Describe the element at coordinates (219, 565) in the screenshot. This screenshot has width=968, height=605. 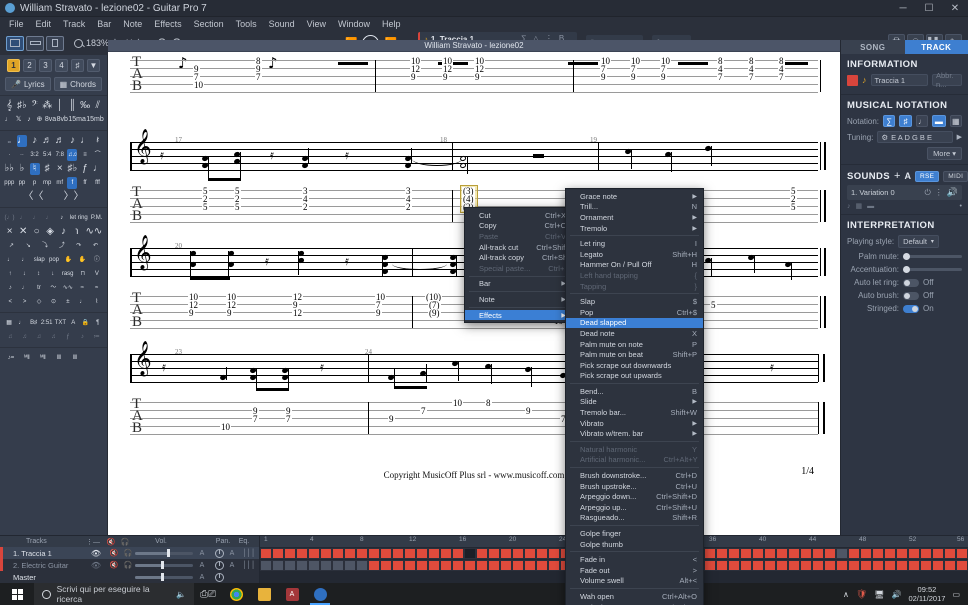
I see `track-2-pan-knob` at that location.